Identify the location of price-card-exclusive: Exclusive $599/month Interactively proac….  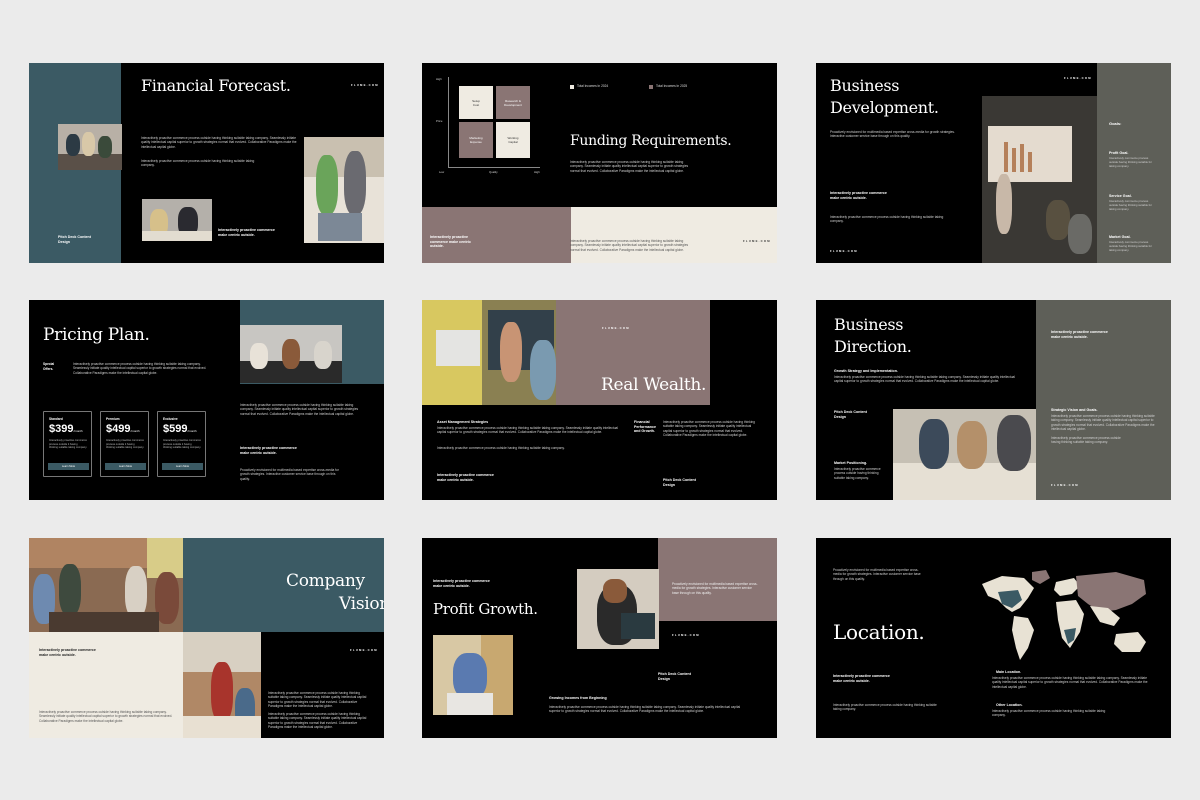
(181, 444).